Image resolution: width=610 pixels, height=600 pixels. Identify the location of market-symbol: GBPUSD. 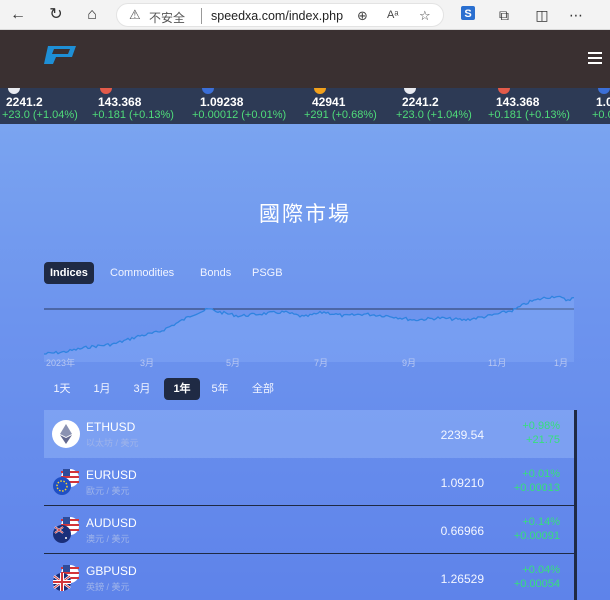
(111, 571).